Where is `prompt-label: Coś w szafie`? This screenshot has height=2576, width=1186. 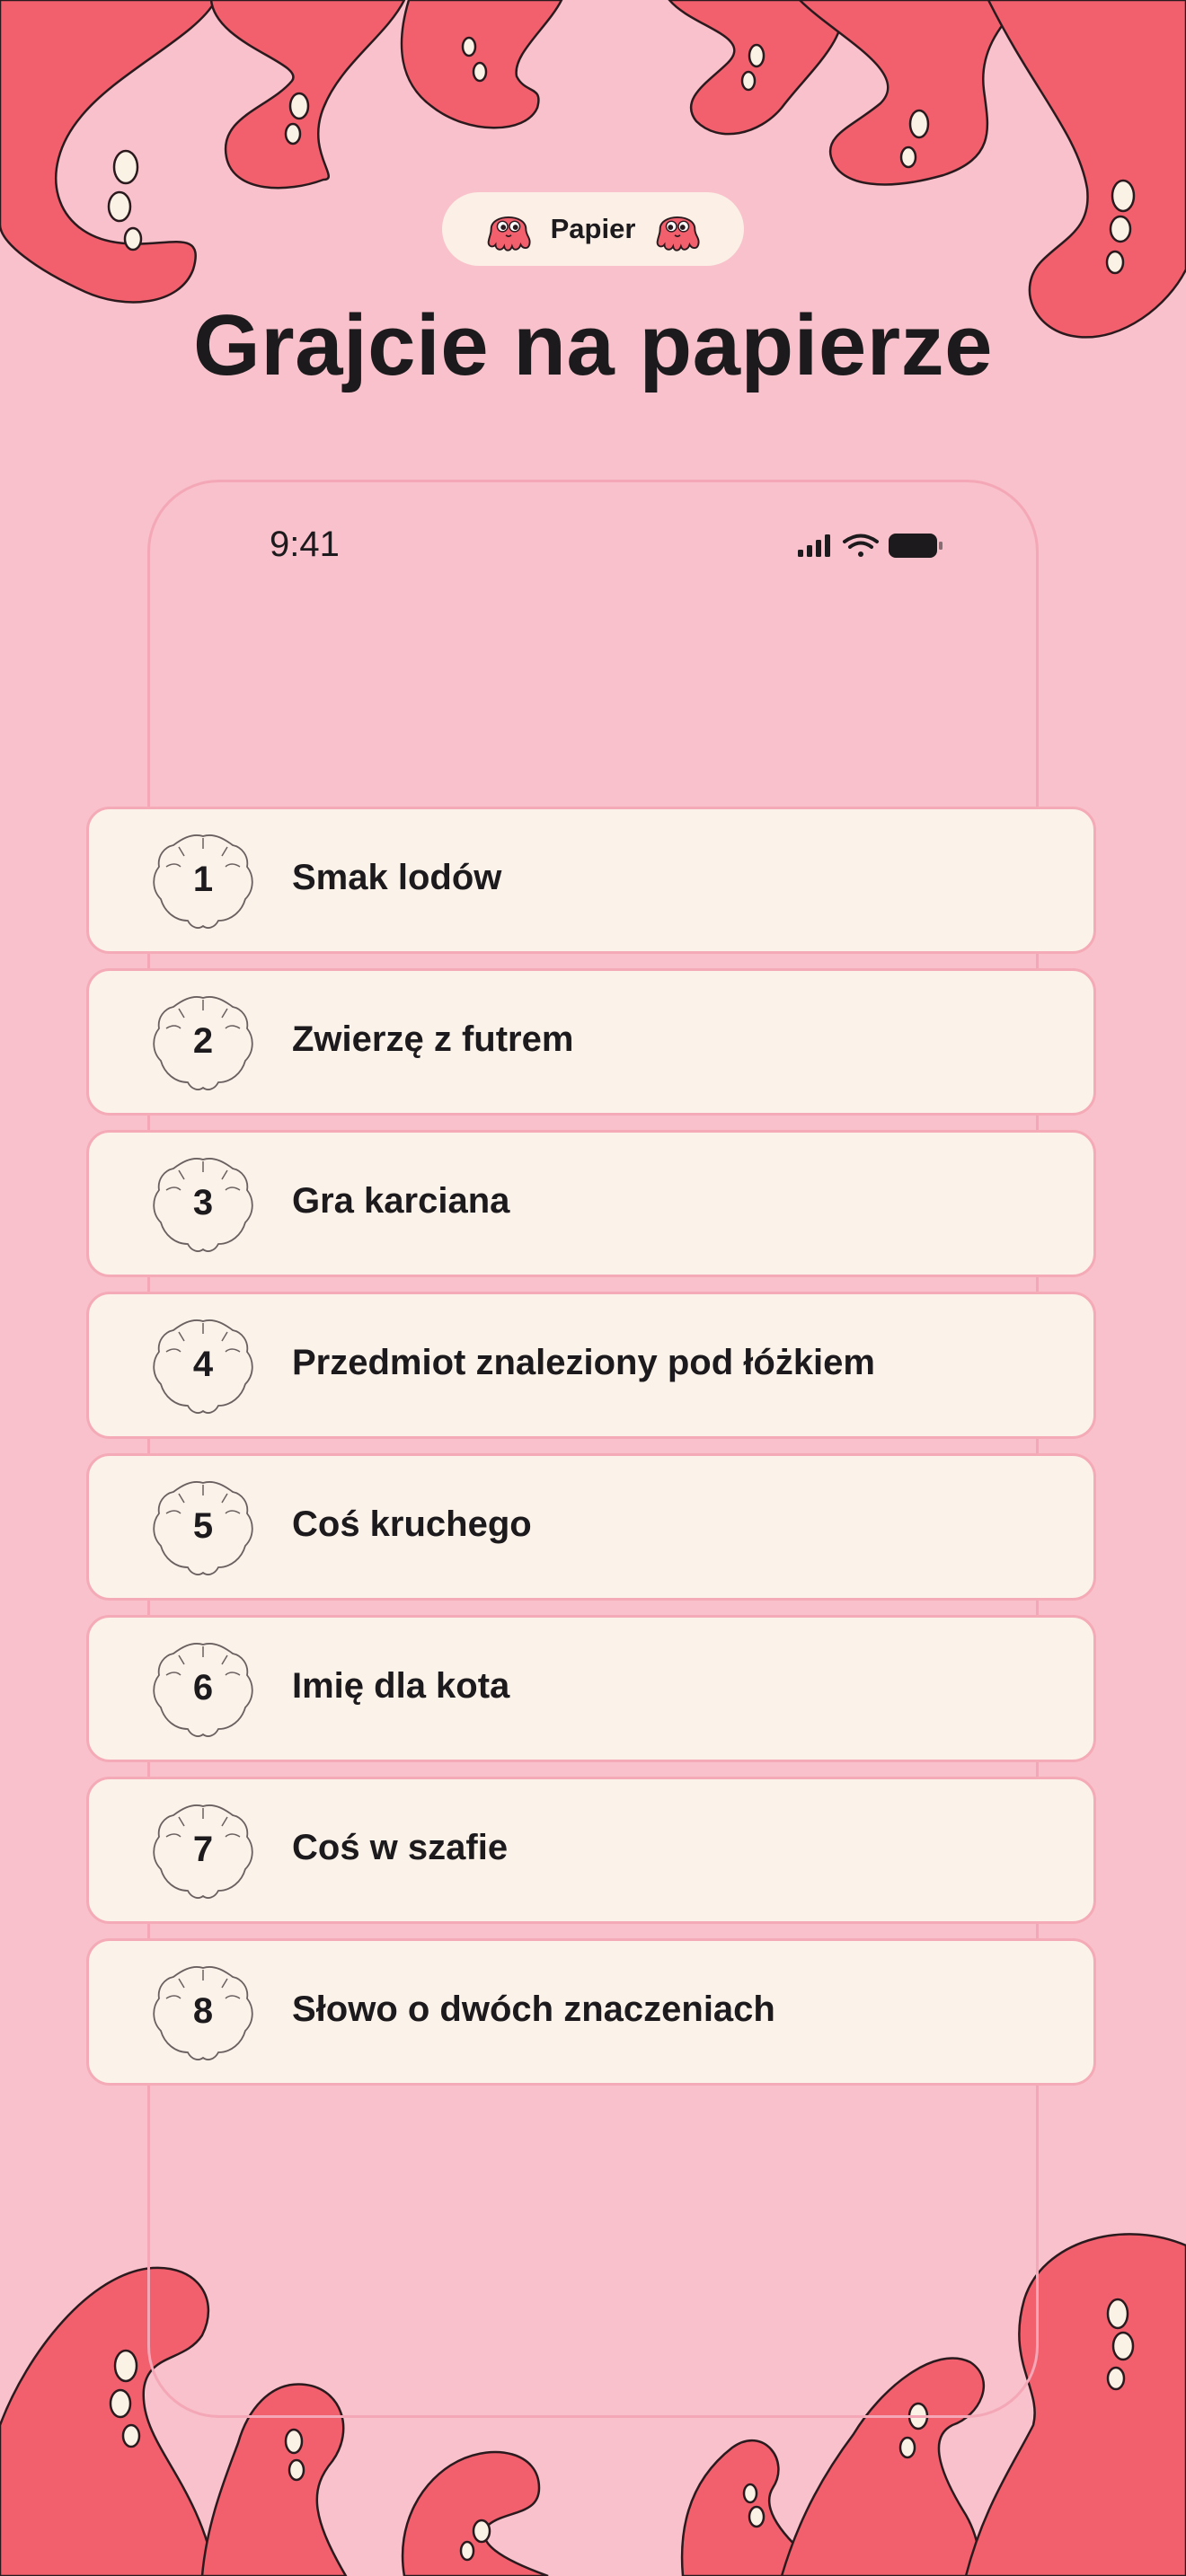 prompt-label: Coś w szafie is located at coordinates (400, 1847).